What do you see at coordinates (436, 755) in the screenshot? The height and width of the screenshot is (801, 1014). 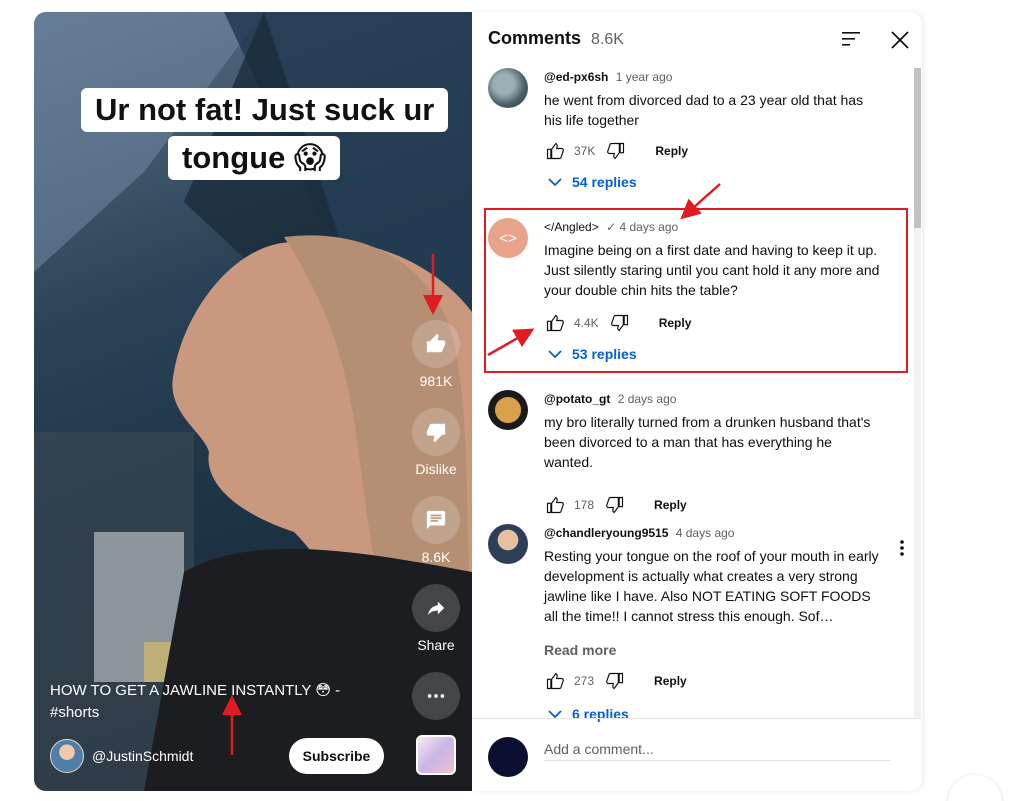 I see `sound-thumbnail` at bounding box center [436, 755].